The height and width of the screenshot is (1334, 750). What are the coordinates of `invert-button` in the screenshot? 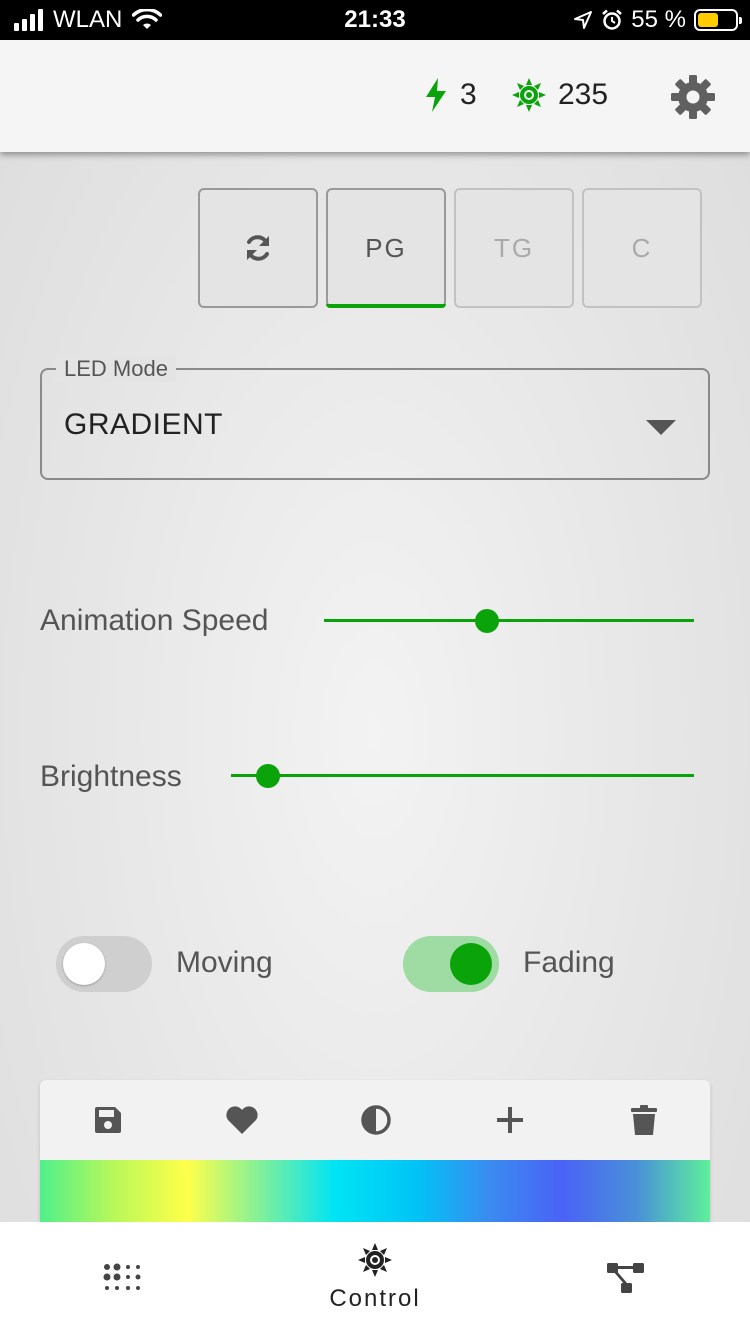 It's located at (376, 1120).